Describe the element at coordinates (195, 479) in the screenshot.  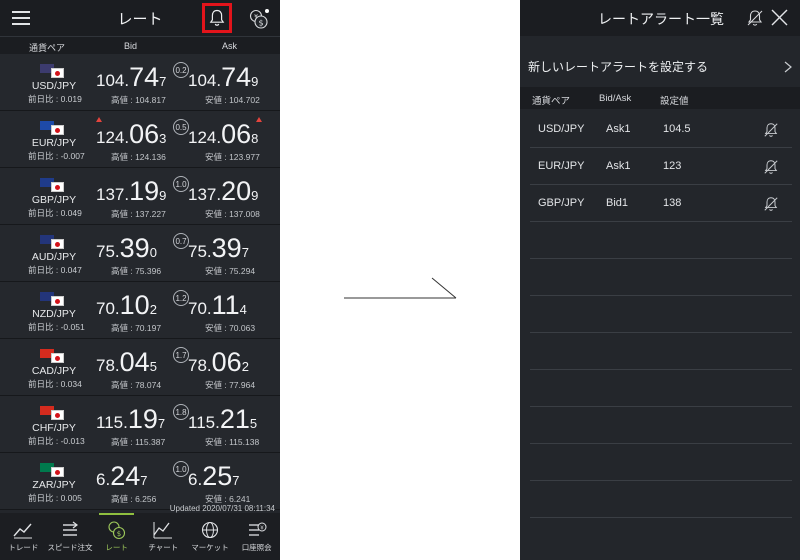
I see `ask-price-head: 6.` at that location.